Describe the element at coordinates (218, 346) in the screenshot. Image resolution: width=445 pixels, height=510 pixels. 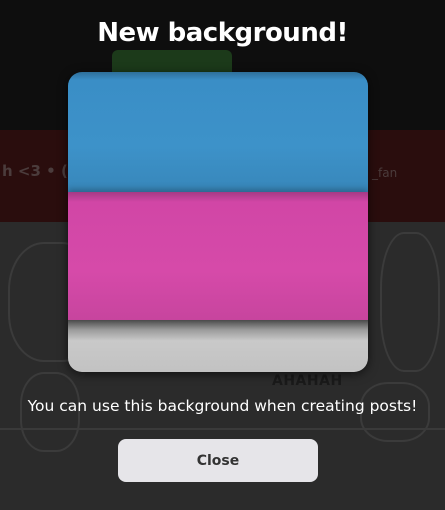
I see `preview-stripe-gray` at that location.